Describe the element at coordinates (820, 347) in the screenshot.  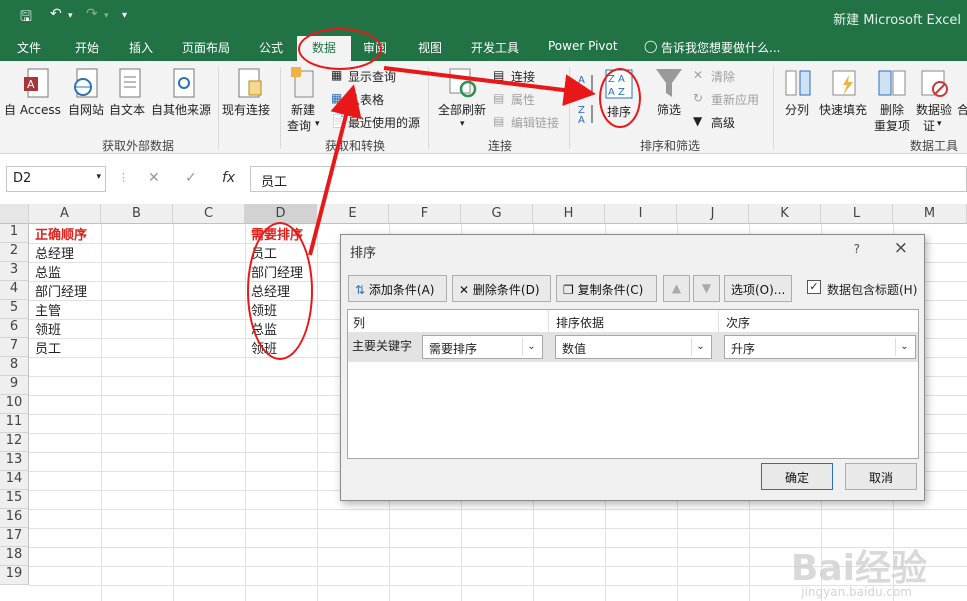
I see `order-select: 升序 ⌄` at that location.